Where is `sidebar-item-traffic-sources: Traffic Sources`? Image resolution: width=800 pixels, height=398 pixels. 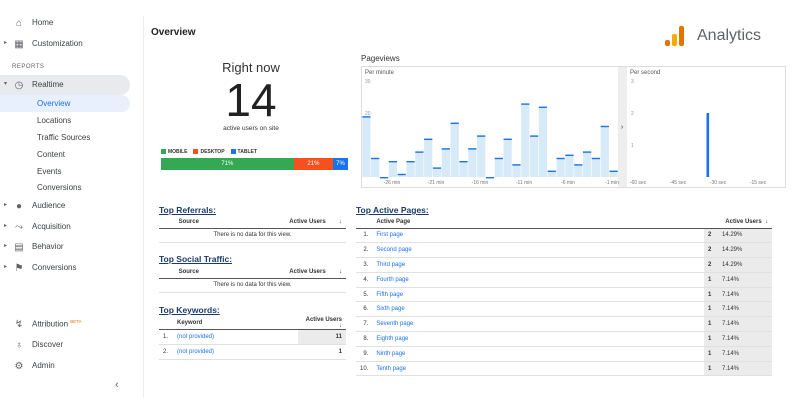
sidebar-item-traffic-sources: Traffic Sources is located at coordinates (65, 137).